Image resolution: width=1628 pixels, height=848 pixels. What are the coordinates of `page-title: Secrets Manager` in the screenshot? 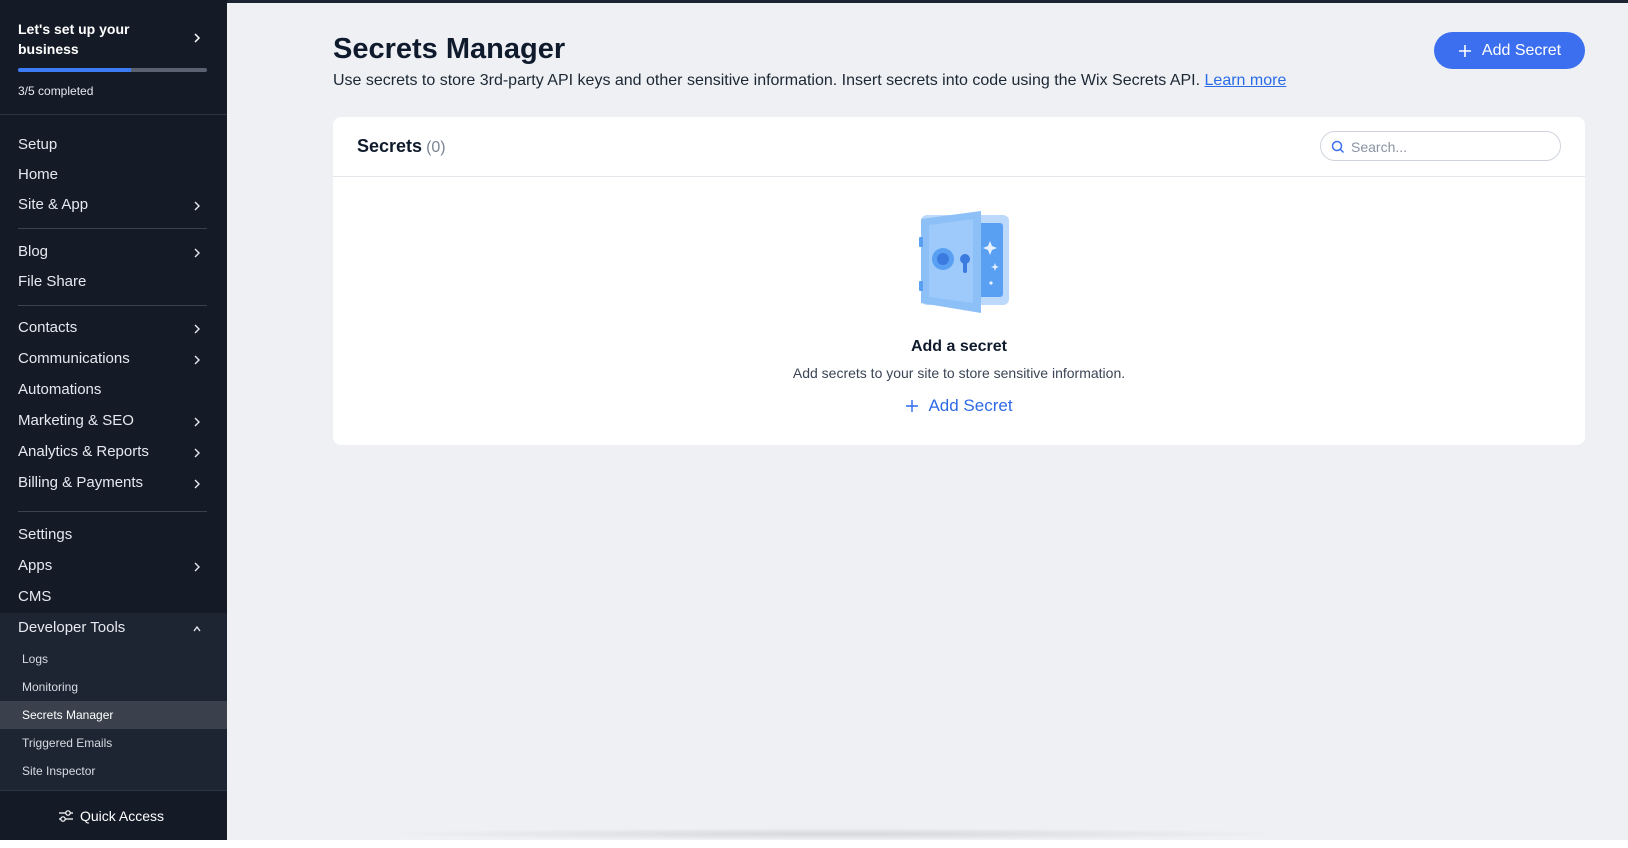 It's located at (449, 49).